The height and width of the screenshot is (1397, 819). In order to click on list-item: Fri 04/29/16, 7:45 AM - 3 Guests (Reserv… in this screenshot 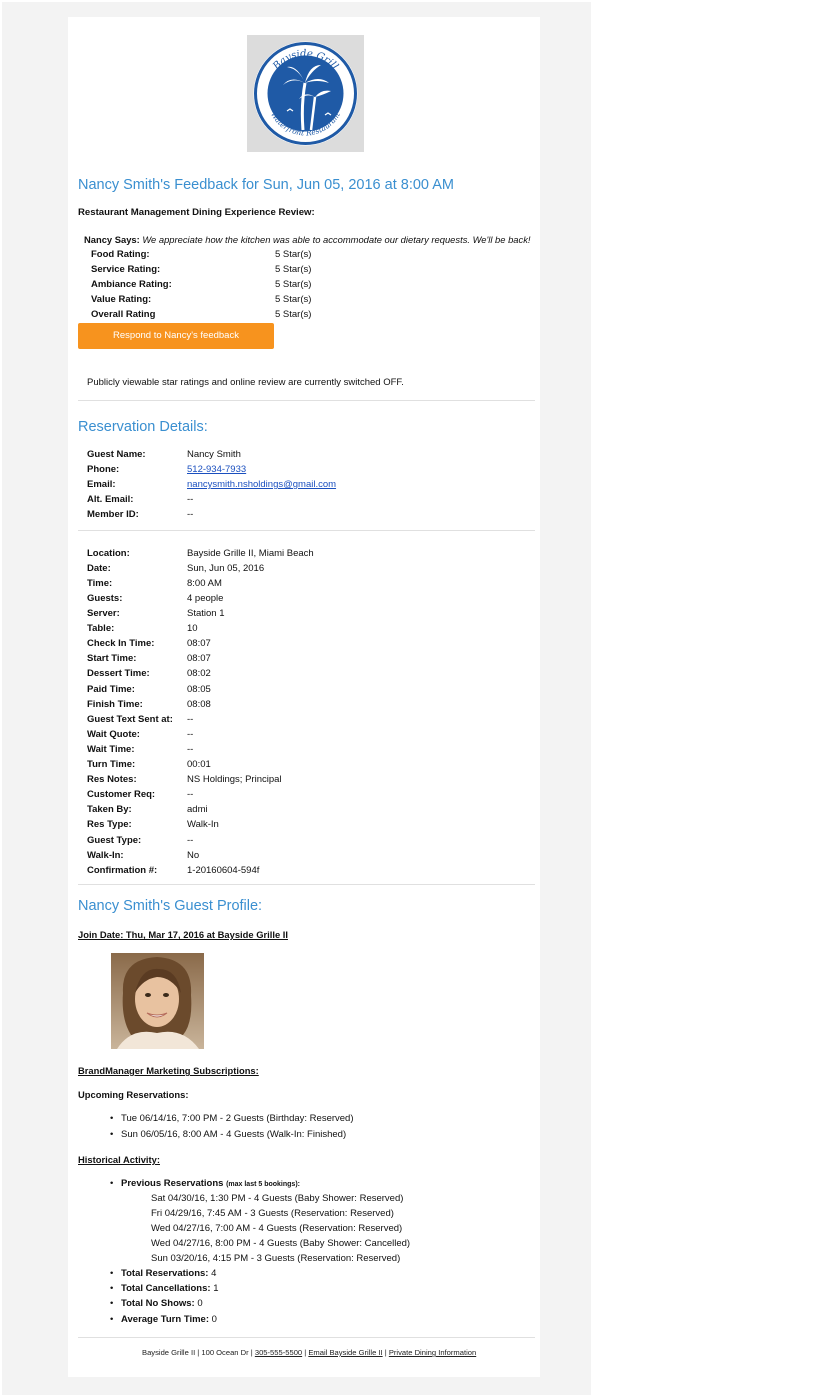, I will do `click(272, 1213)`.